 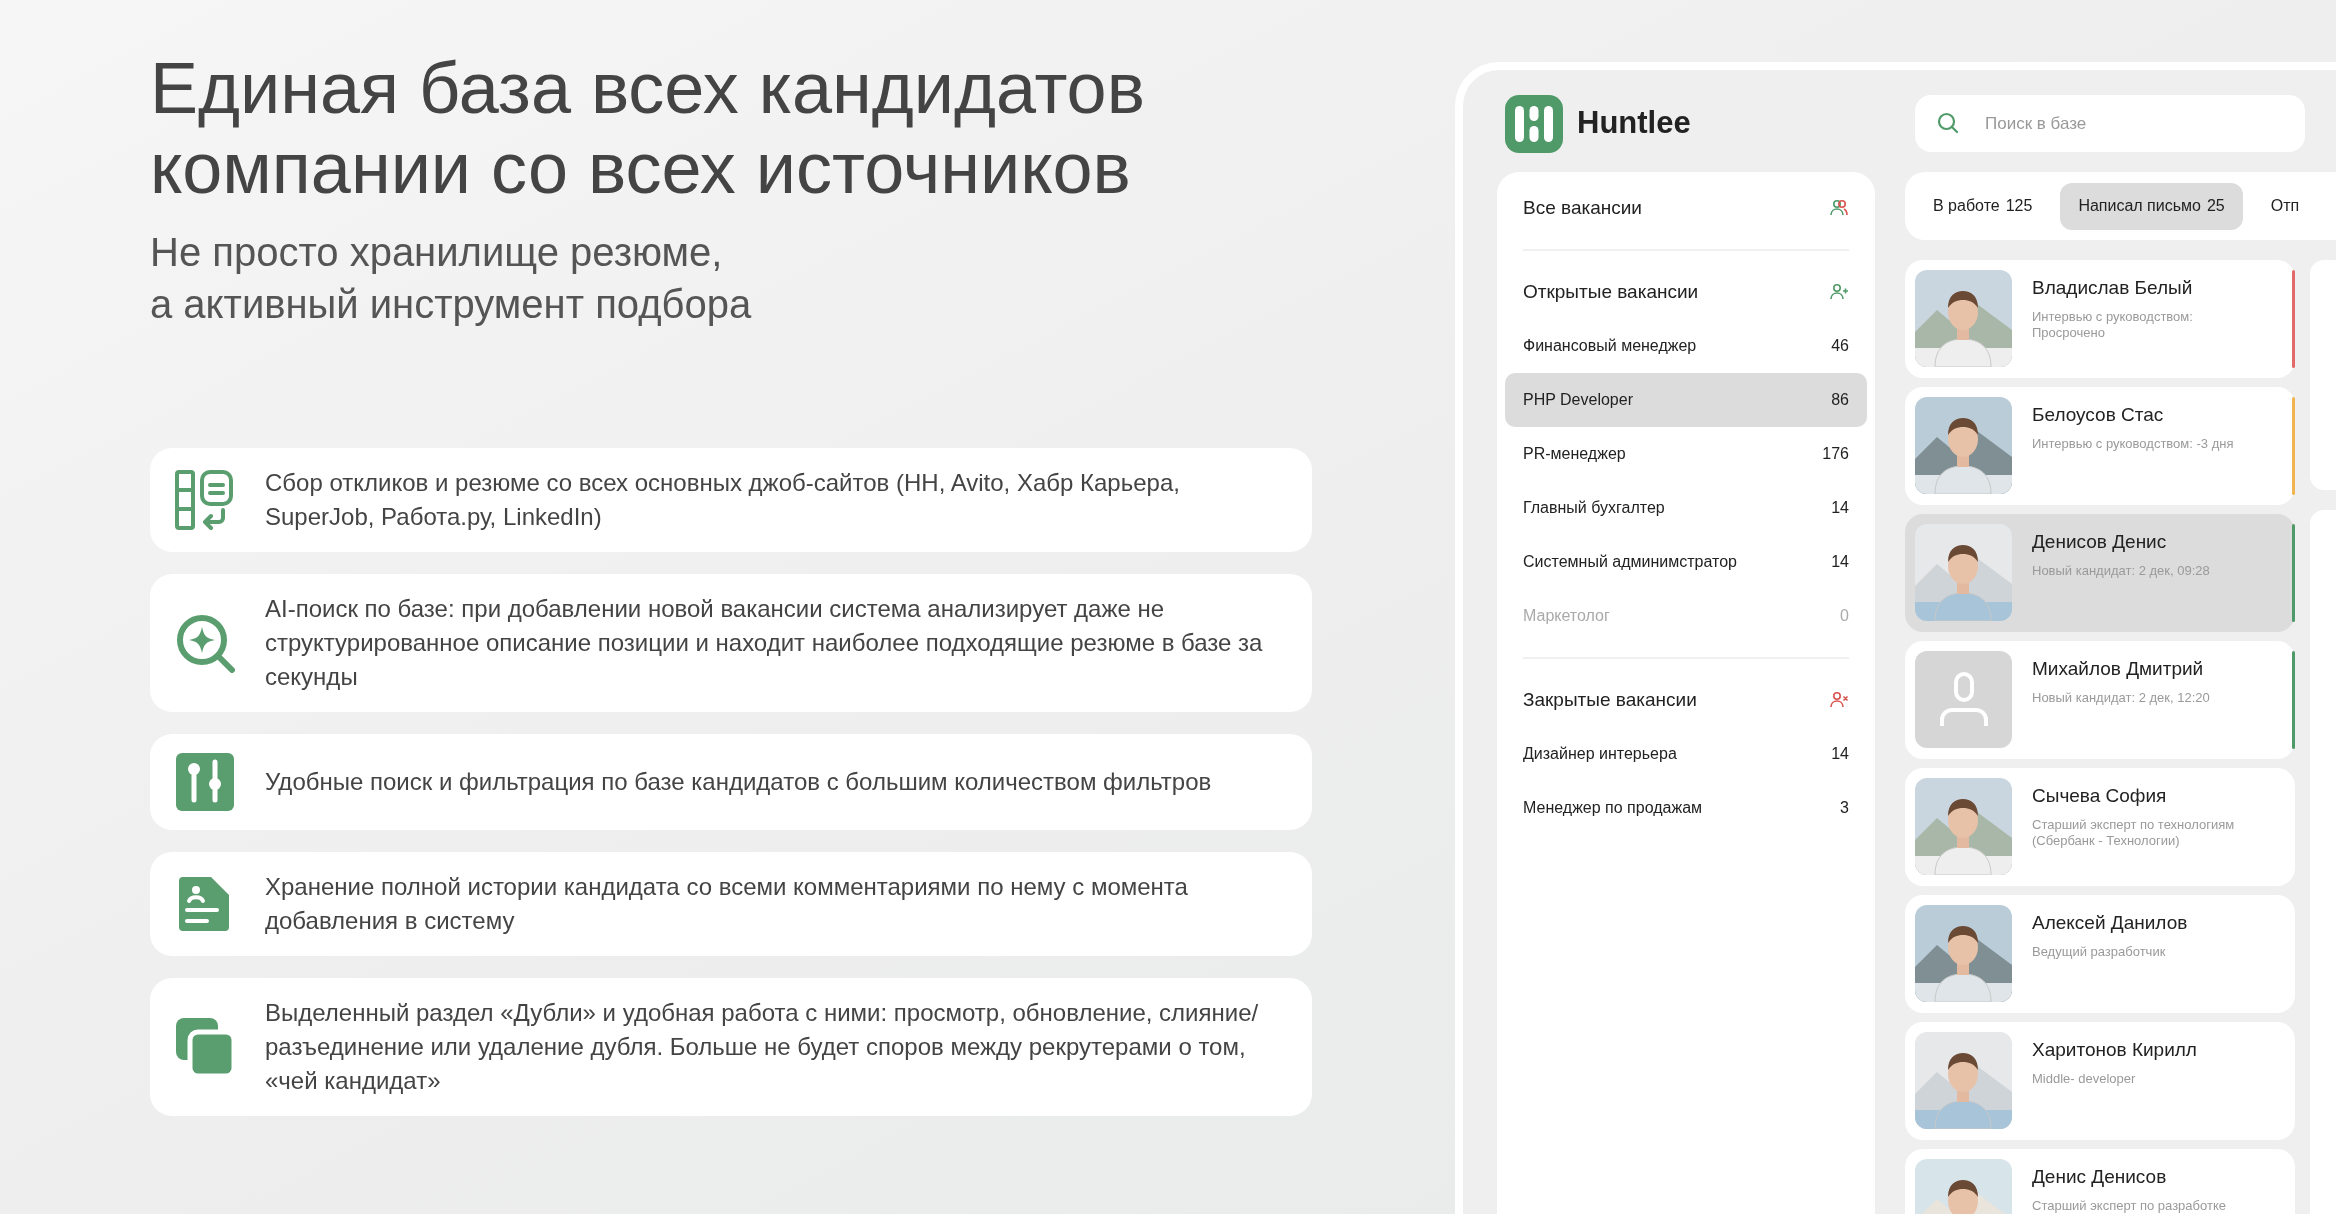 I want to click on candidate-name: Белоусов Стас, so click(x=2098, y=415).